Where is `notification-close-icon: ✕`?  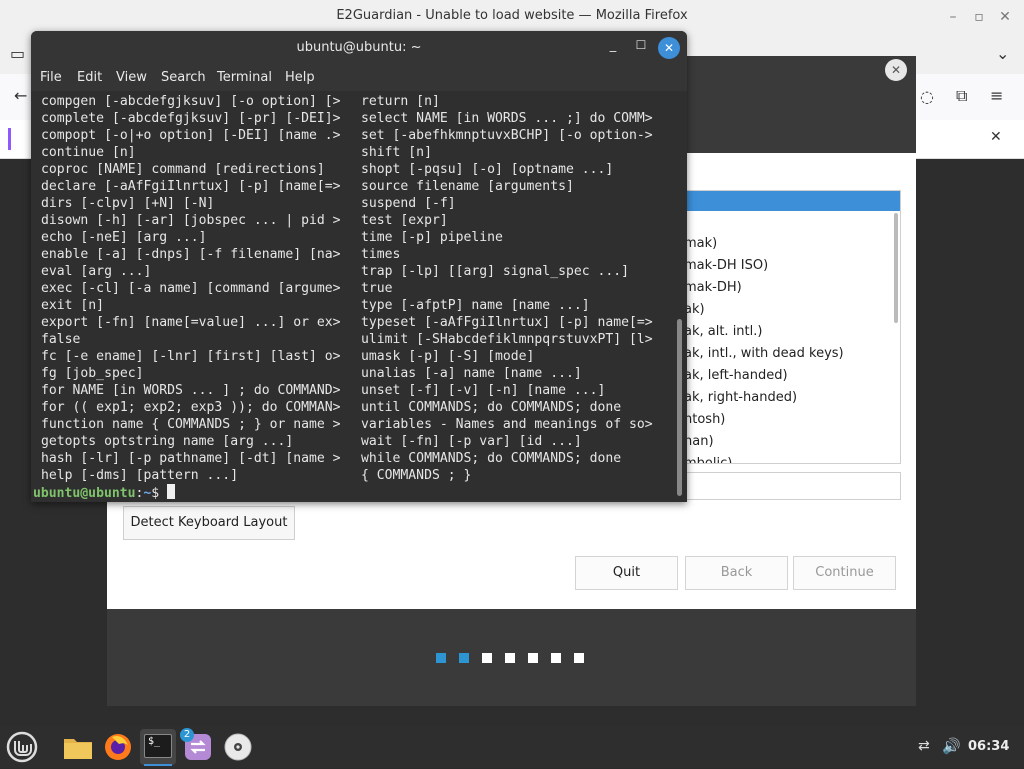
notification-close-icon: ✕ is located at coordinates (996, 137).